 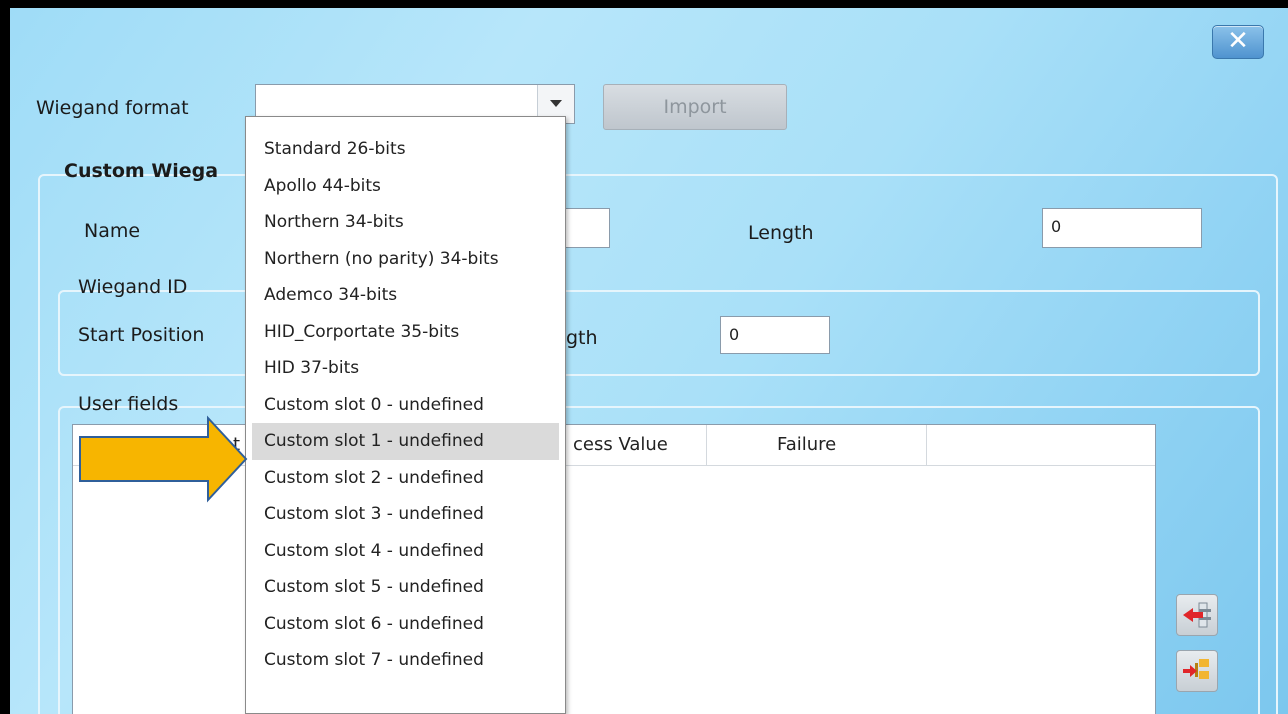 I want to click on custom-wiegand-group-title: Custom Wiega, so click(x=141, y=171).